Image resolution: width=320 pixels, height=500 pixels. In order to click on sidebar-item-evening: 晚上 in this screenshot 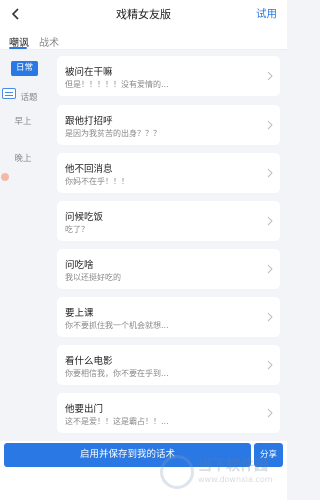, I will do `click(23, 158)`.